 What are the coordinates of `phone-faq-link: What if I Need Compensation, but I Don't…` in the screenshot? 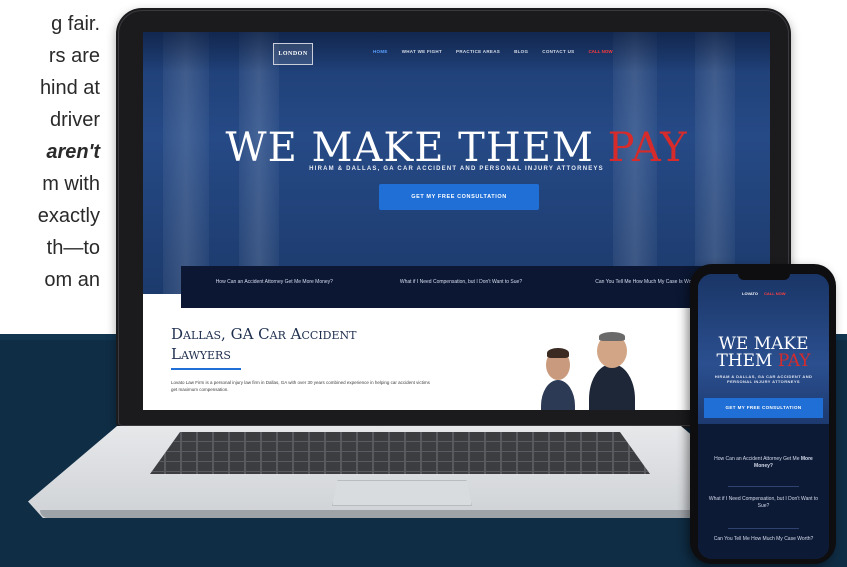 It's located at (763, 503).